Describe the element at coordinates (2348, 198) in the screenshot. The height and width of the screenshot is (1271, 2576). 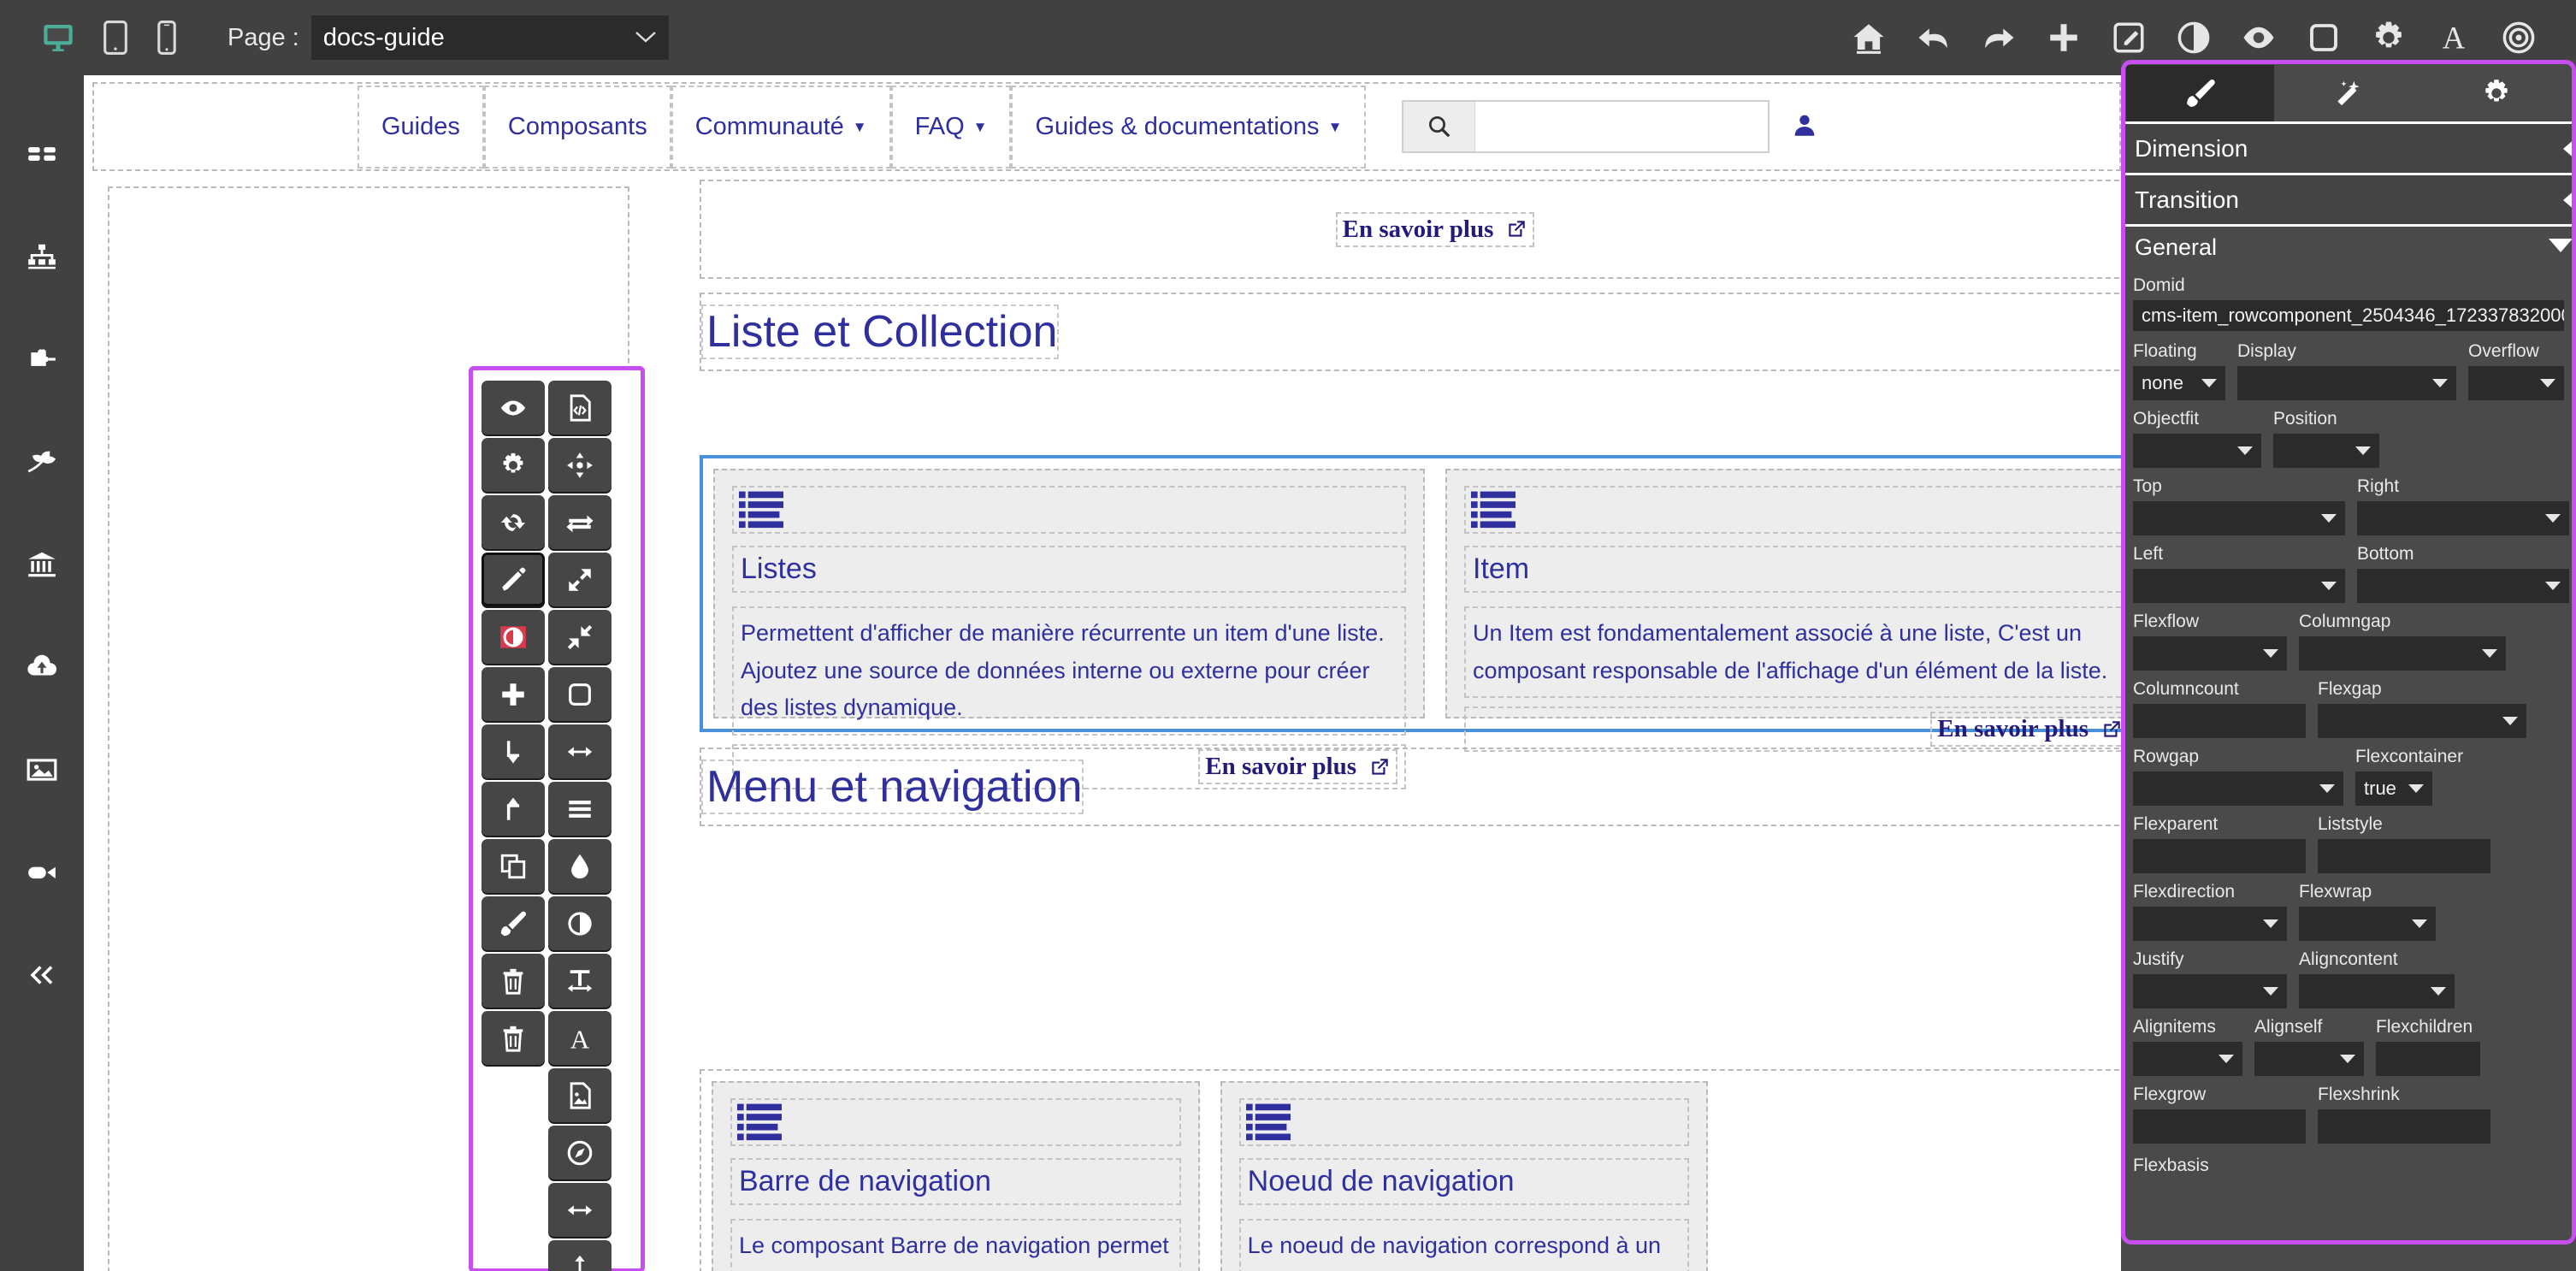
I see `accordion-transition: Transition` at that location.